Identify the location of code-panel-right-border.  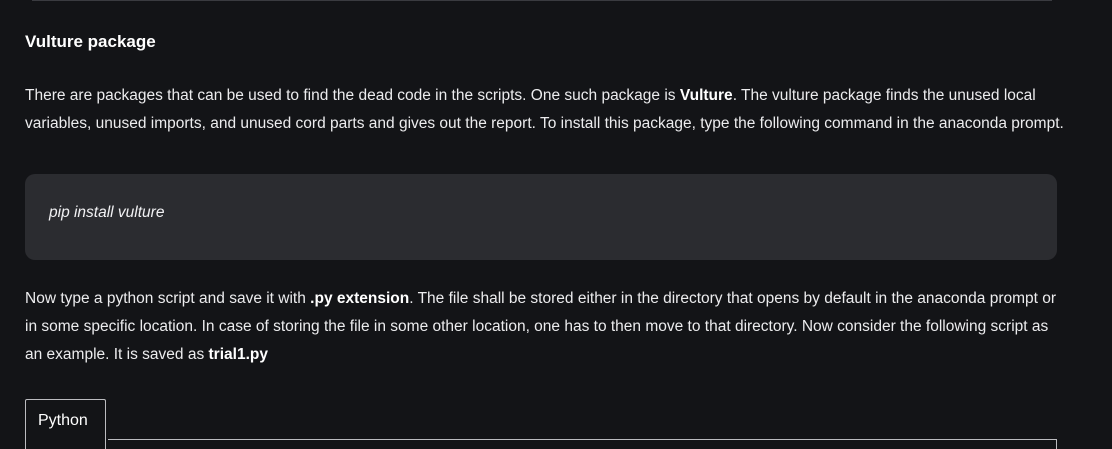
(1056, 444).